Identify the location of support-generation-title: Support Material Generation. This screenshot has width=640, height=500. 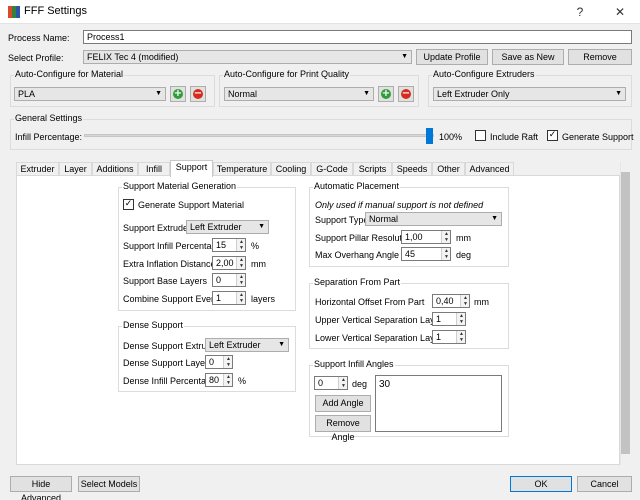
(180, 186).